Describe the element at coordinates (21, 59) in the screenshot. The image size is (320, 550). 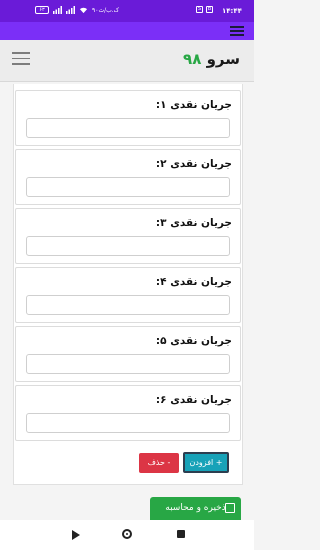
I see `hamburger-icon` at that location.